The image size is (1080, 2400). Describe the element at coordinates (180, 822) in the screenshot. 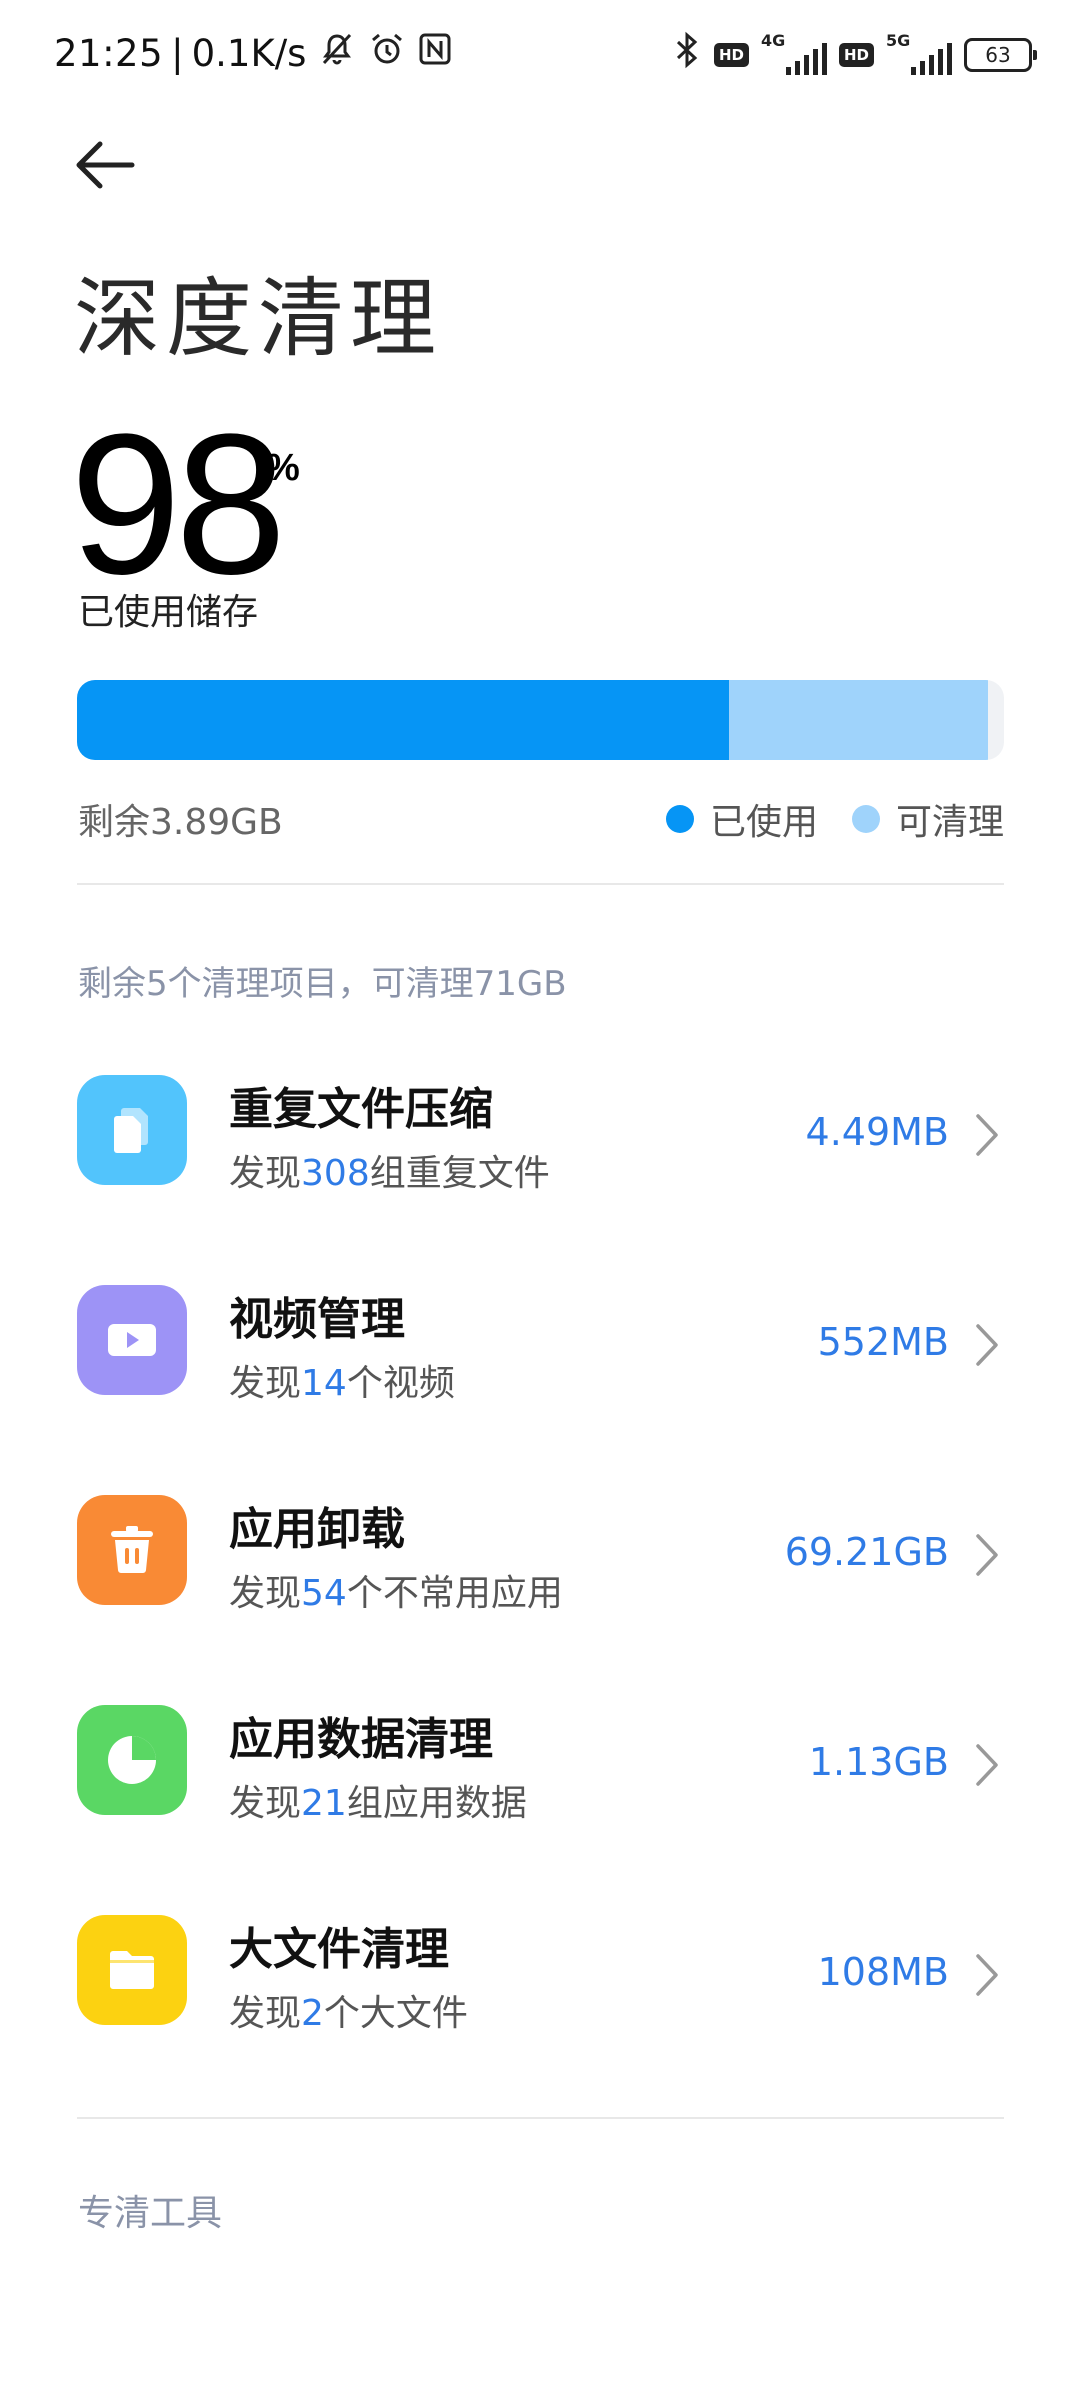

I see `remaining-storage: 剩余3.89GB` at that location.